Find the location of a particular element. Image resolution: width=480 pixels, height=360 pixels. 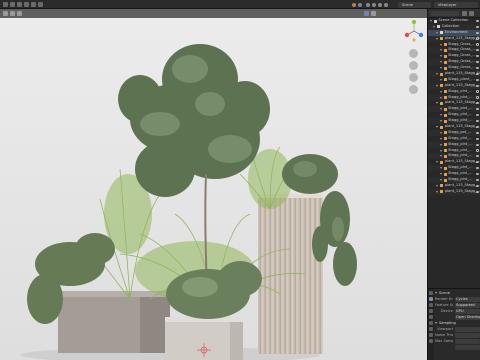

transform-icon is located at coordinates (40, 4).